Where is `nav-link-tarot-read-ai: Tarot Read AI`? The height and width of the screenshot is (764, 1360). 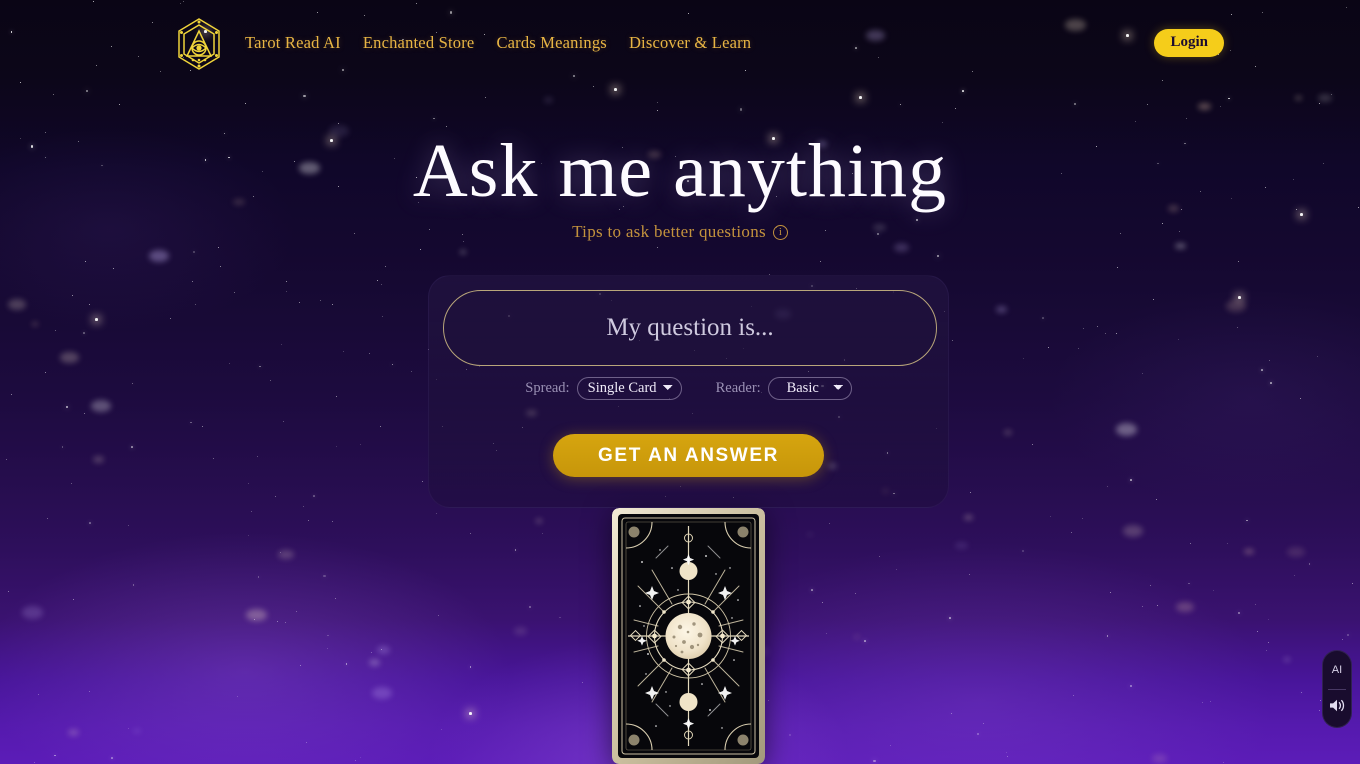 nav-link-tarot-read-ai: Tarot Read AI is located at coordinates (293, 43).